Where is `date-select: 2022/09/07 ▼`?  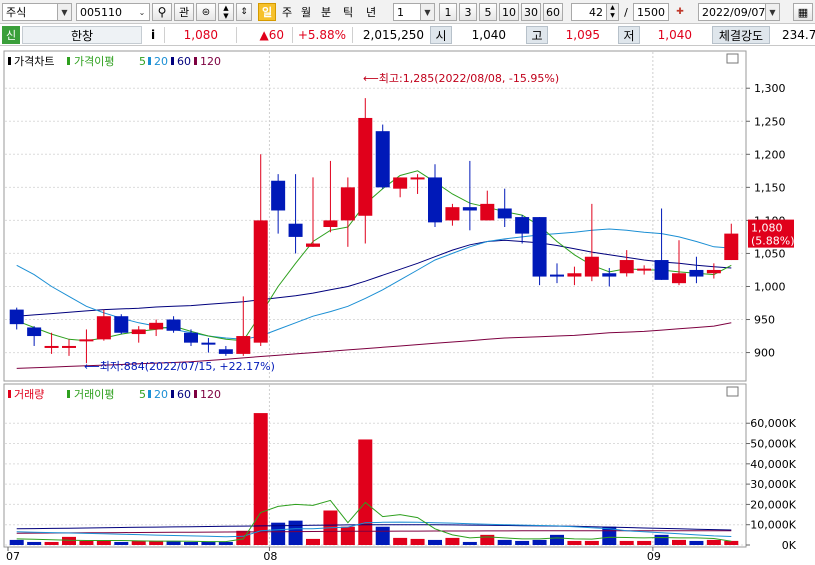 date-select: 2022/09/07 ▼ is located at coordinates (739, 12).